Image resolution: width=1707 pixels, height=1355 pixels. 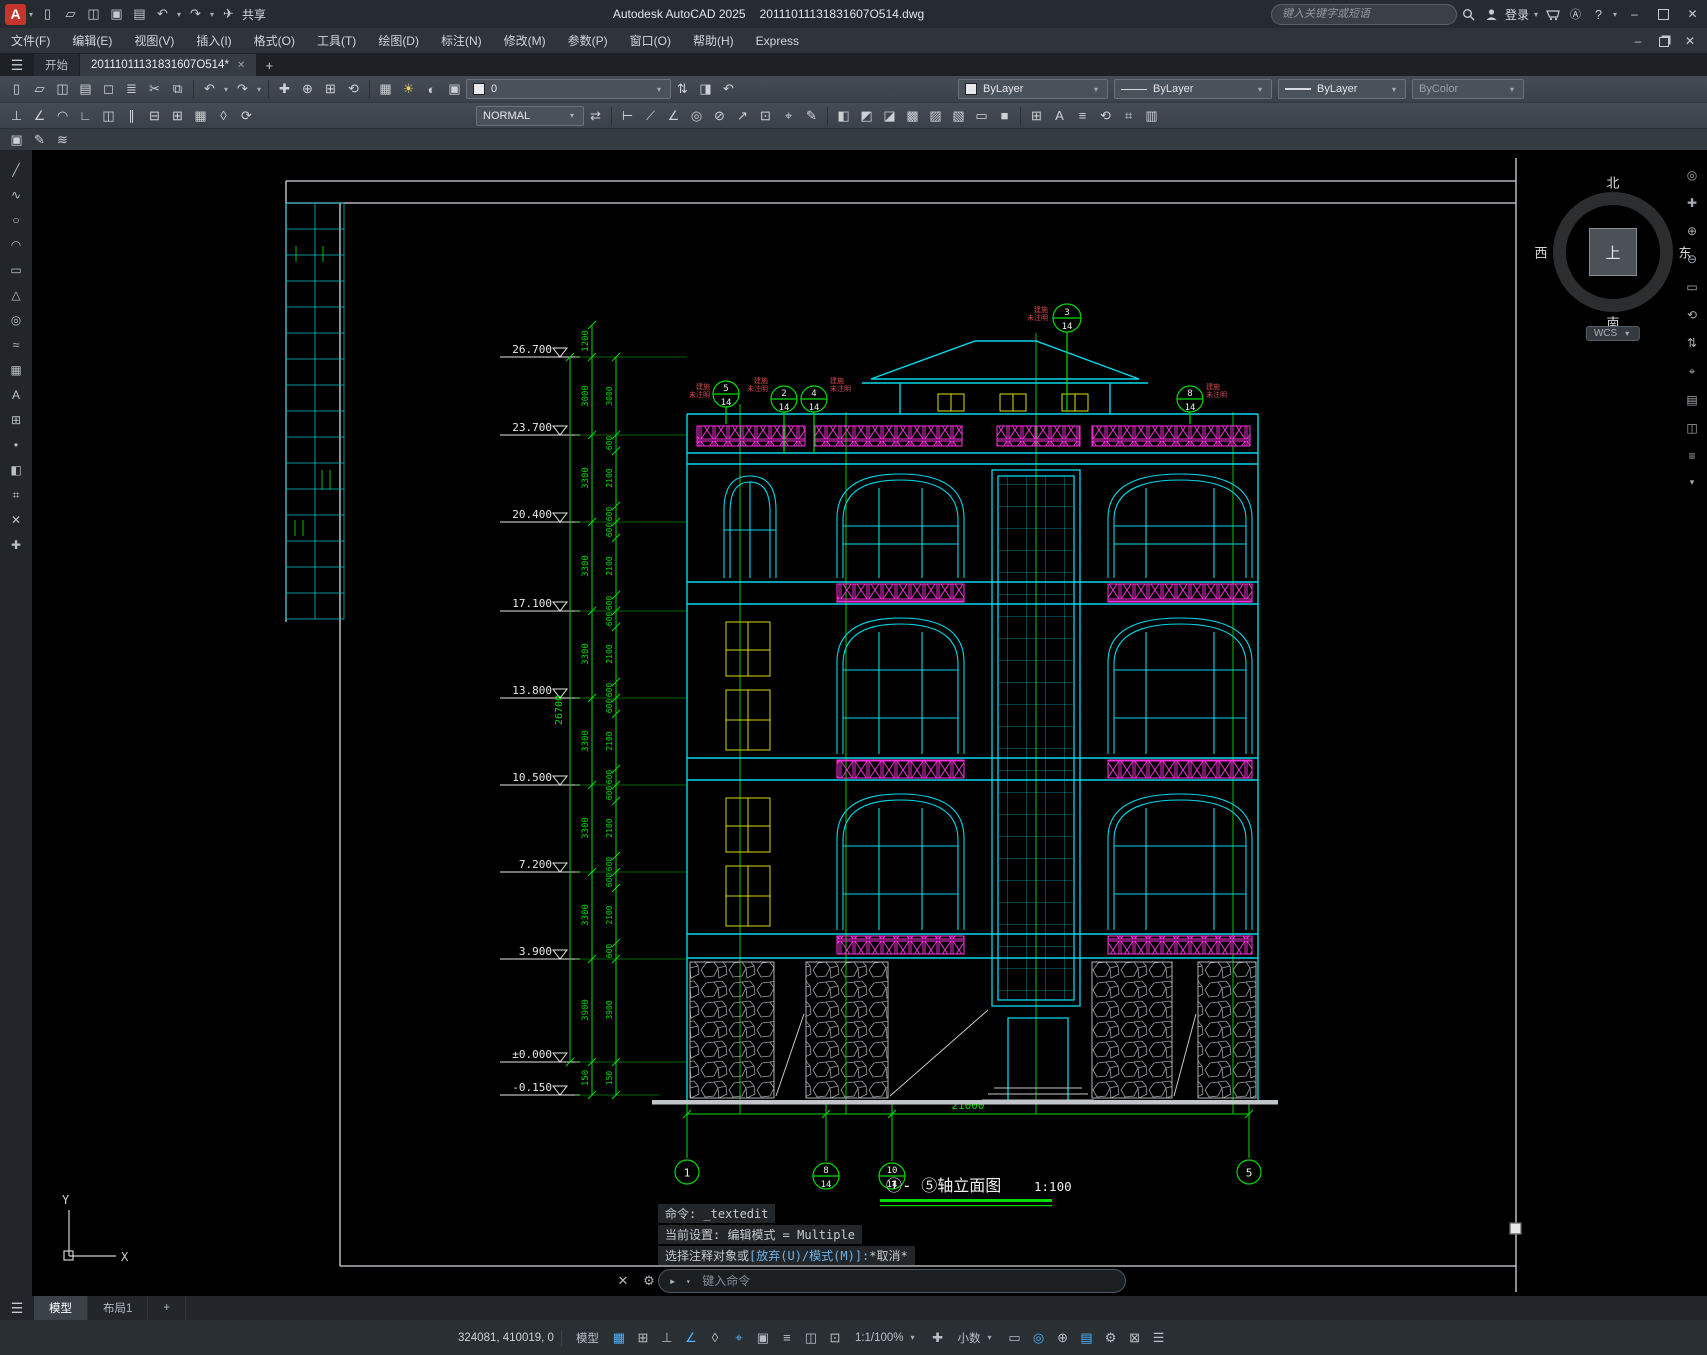 I want to click on layer-lock-icon: ▣, so click(x=454, y=89).